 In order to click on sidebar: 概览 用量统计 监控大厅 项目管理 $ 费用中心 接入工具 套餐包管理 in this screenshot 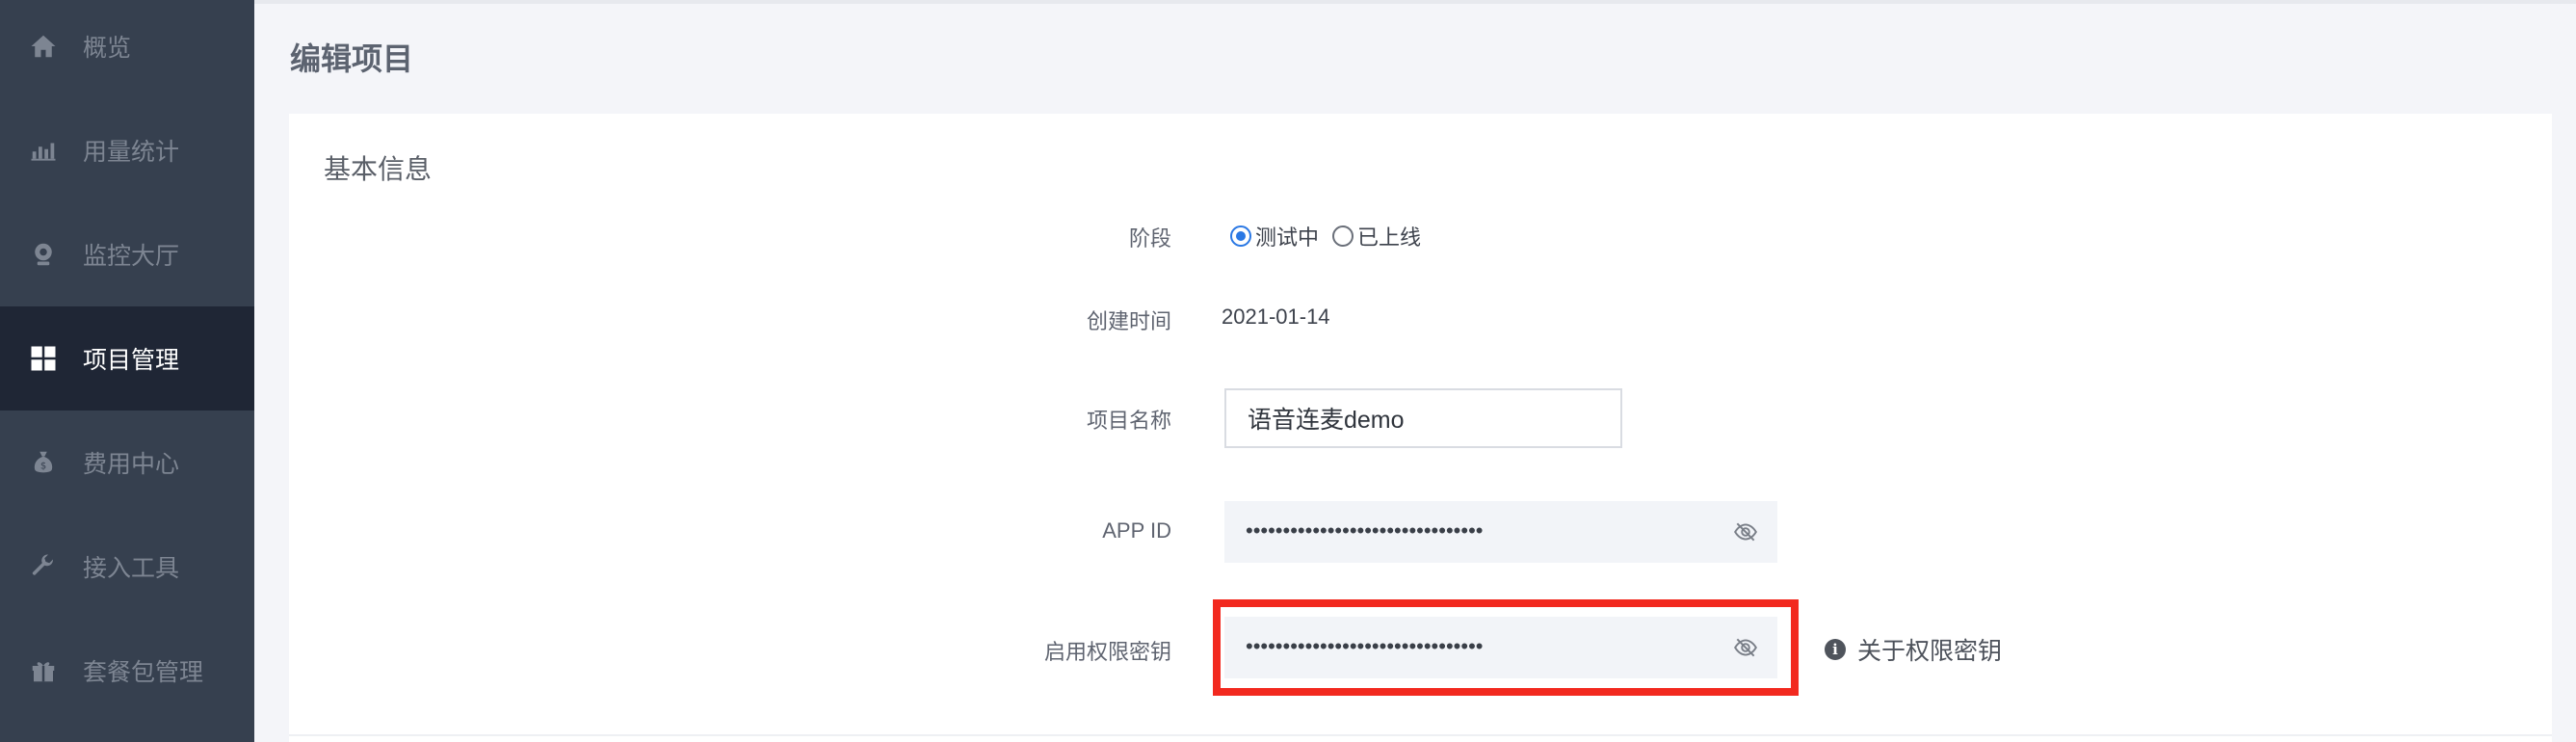, I will do `click(127, 371)`.